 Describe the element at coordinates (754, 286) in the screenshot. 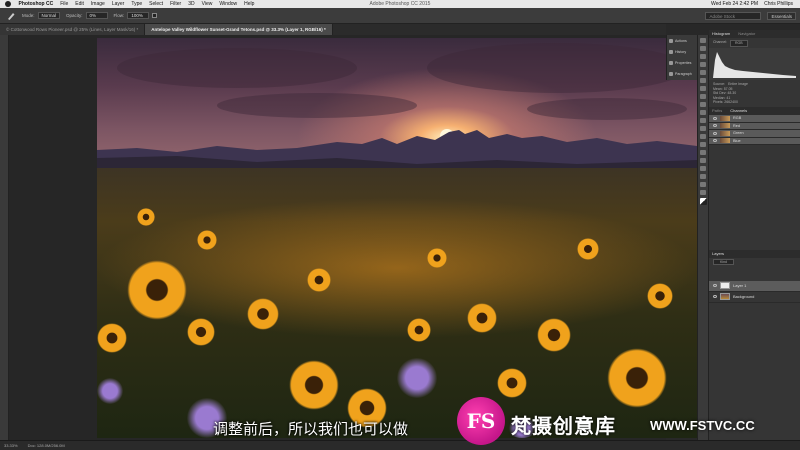

I see `layer-row: Layer 1` at that location.